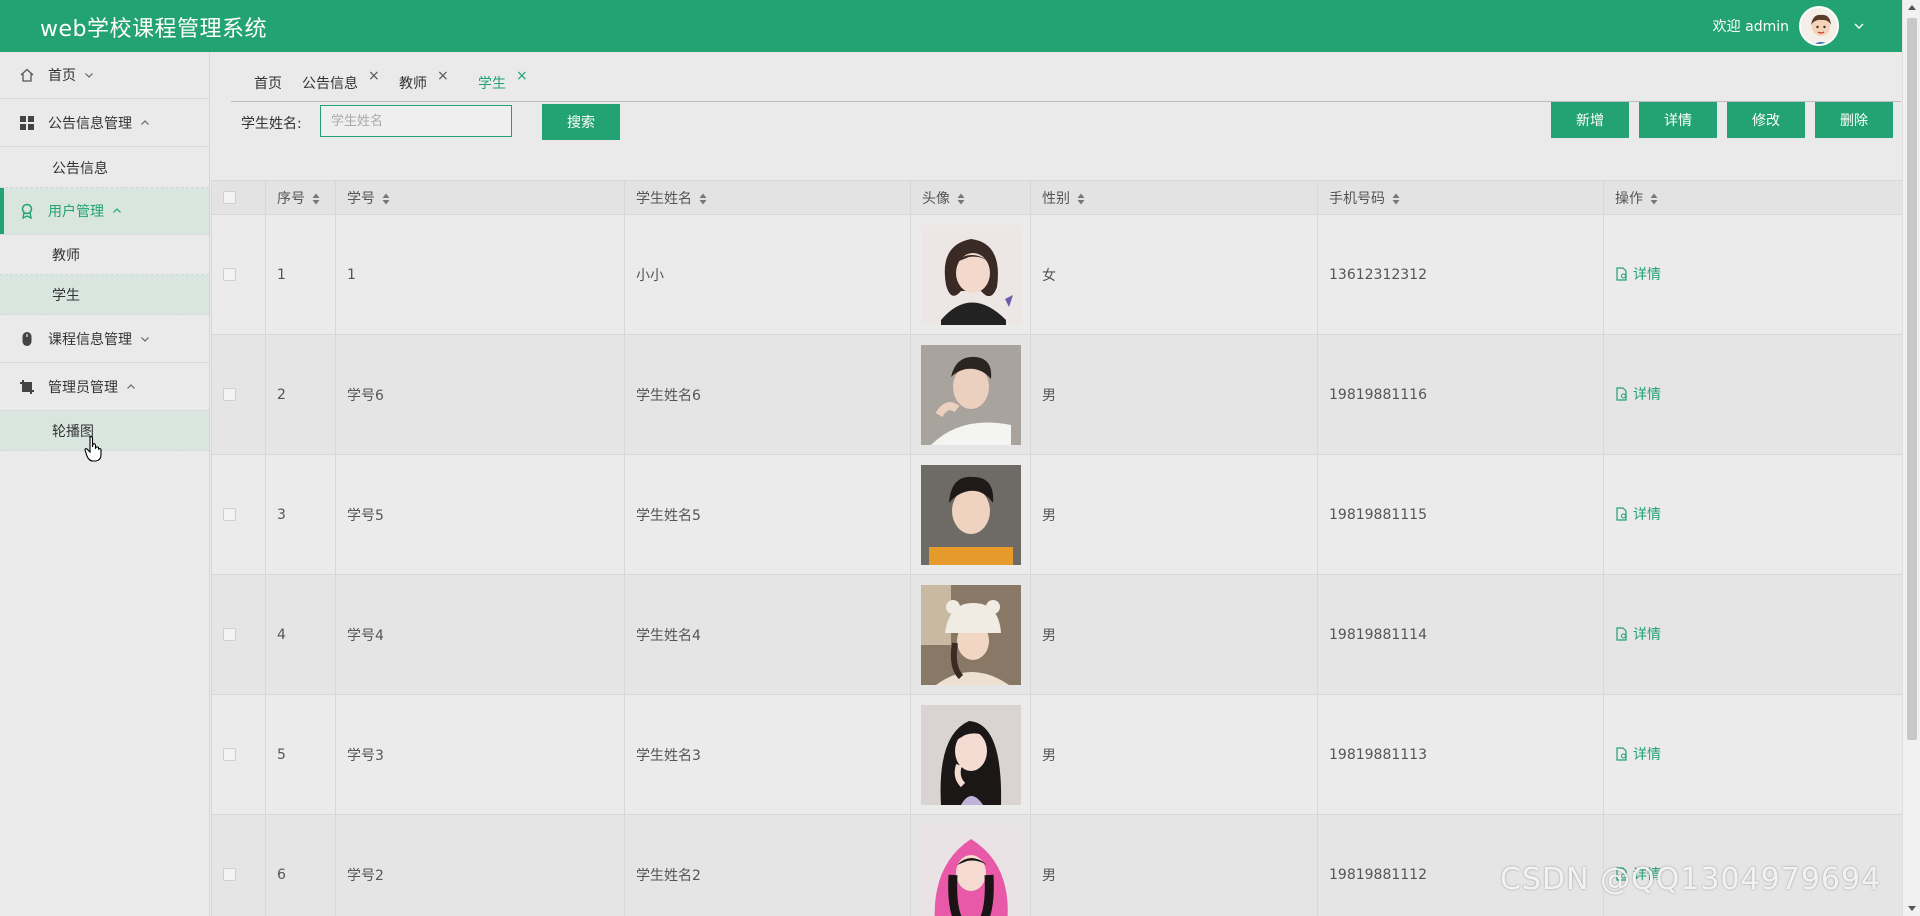 The width and height of the screenshot is (1920, 916). Describe the element at coordinates (480, 514) in the screenshot. I see `cell-student-no: 学号5` at that location.